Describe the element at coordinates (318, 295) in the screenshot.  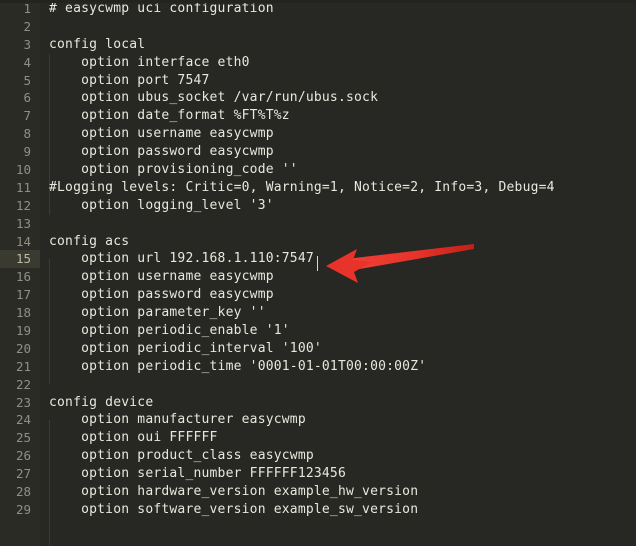
I see `code-line: 17 option password easycwmp` at that location.